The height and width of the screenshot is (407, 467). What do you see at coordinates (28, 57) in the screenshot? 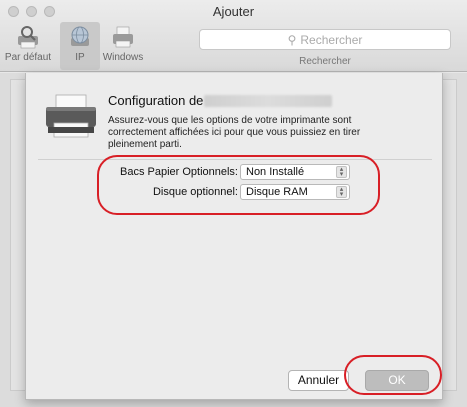
I see `toolbar-default-label: Par défaut` at bounding box center [28, 57].